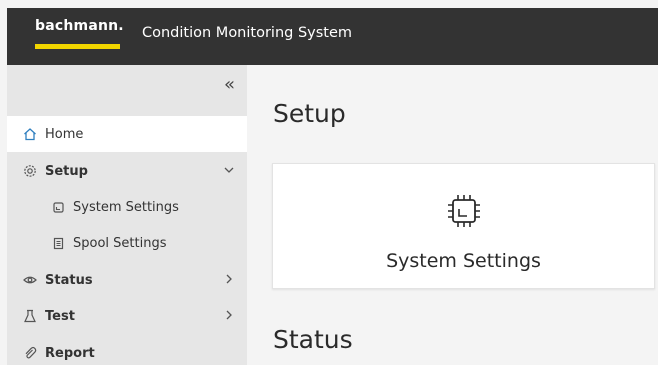 The image size is (658, 365). Describe the element at coordinates (229, 170) in the screenshot. I see `chevron-down-icon` at that location.